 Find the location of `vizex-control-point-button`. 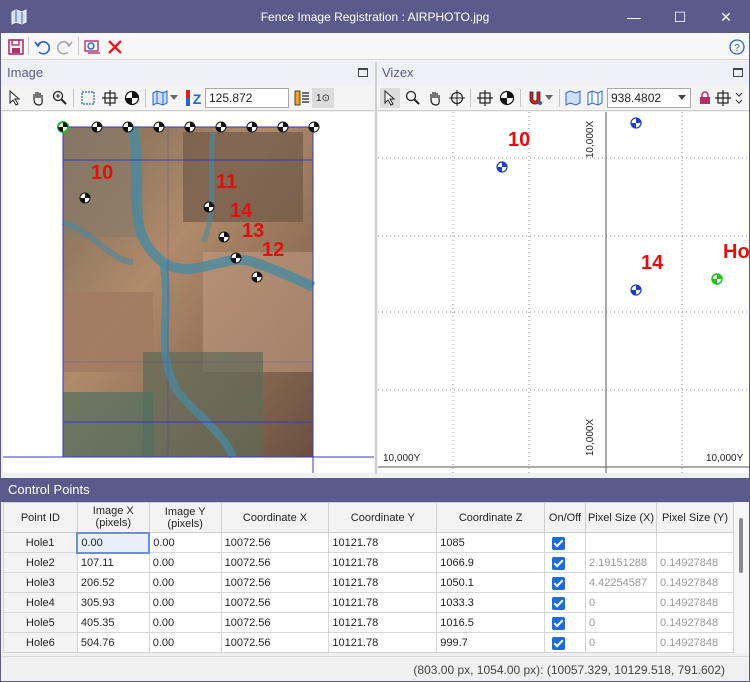

vizex-control-point-button is located at coordinates (507, 98).